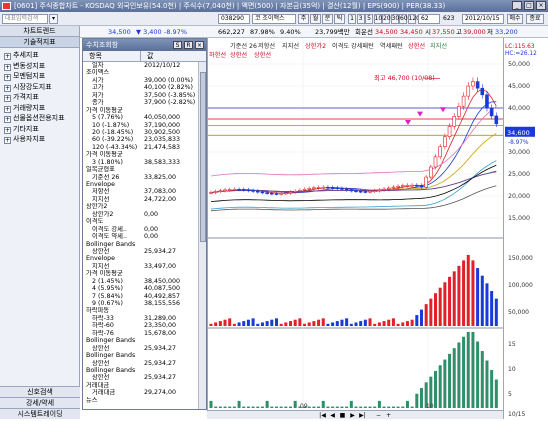 This screenshot has width=548, height=421. Describe the element at coordinates (274, 19) in the screenshot. I see `stock-name-field: 코 조이맥스` at that location.